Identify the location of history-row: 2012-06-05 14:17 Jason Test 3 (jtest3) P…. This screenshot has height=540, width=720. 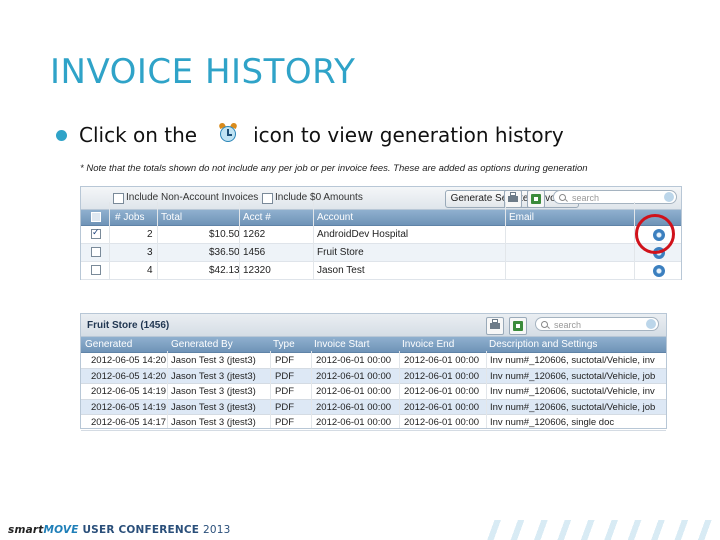
(373, 423).